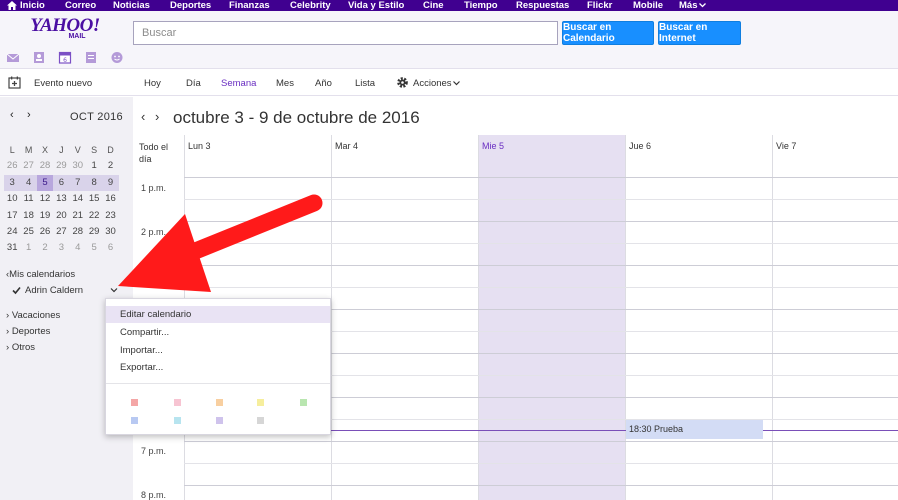 The height and width of the screenshot is (500, 898). Describe the element at coordinates (346, 146) in the screenshot. I see `day-header-tue: Mar 4` at that location.